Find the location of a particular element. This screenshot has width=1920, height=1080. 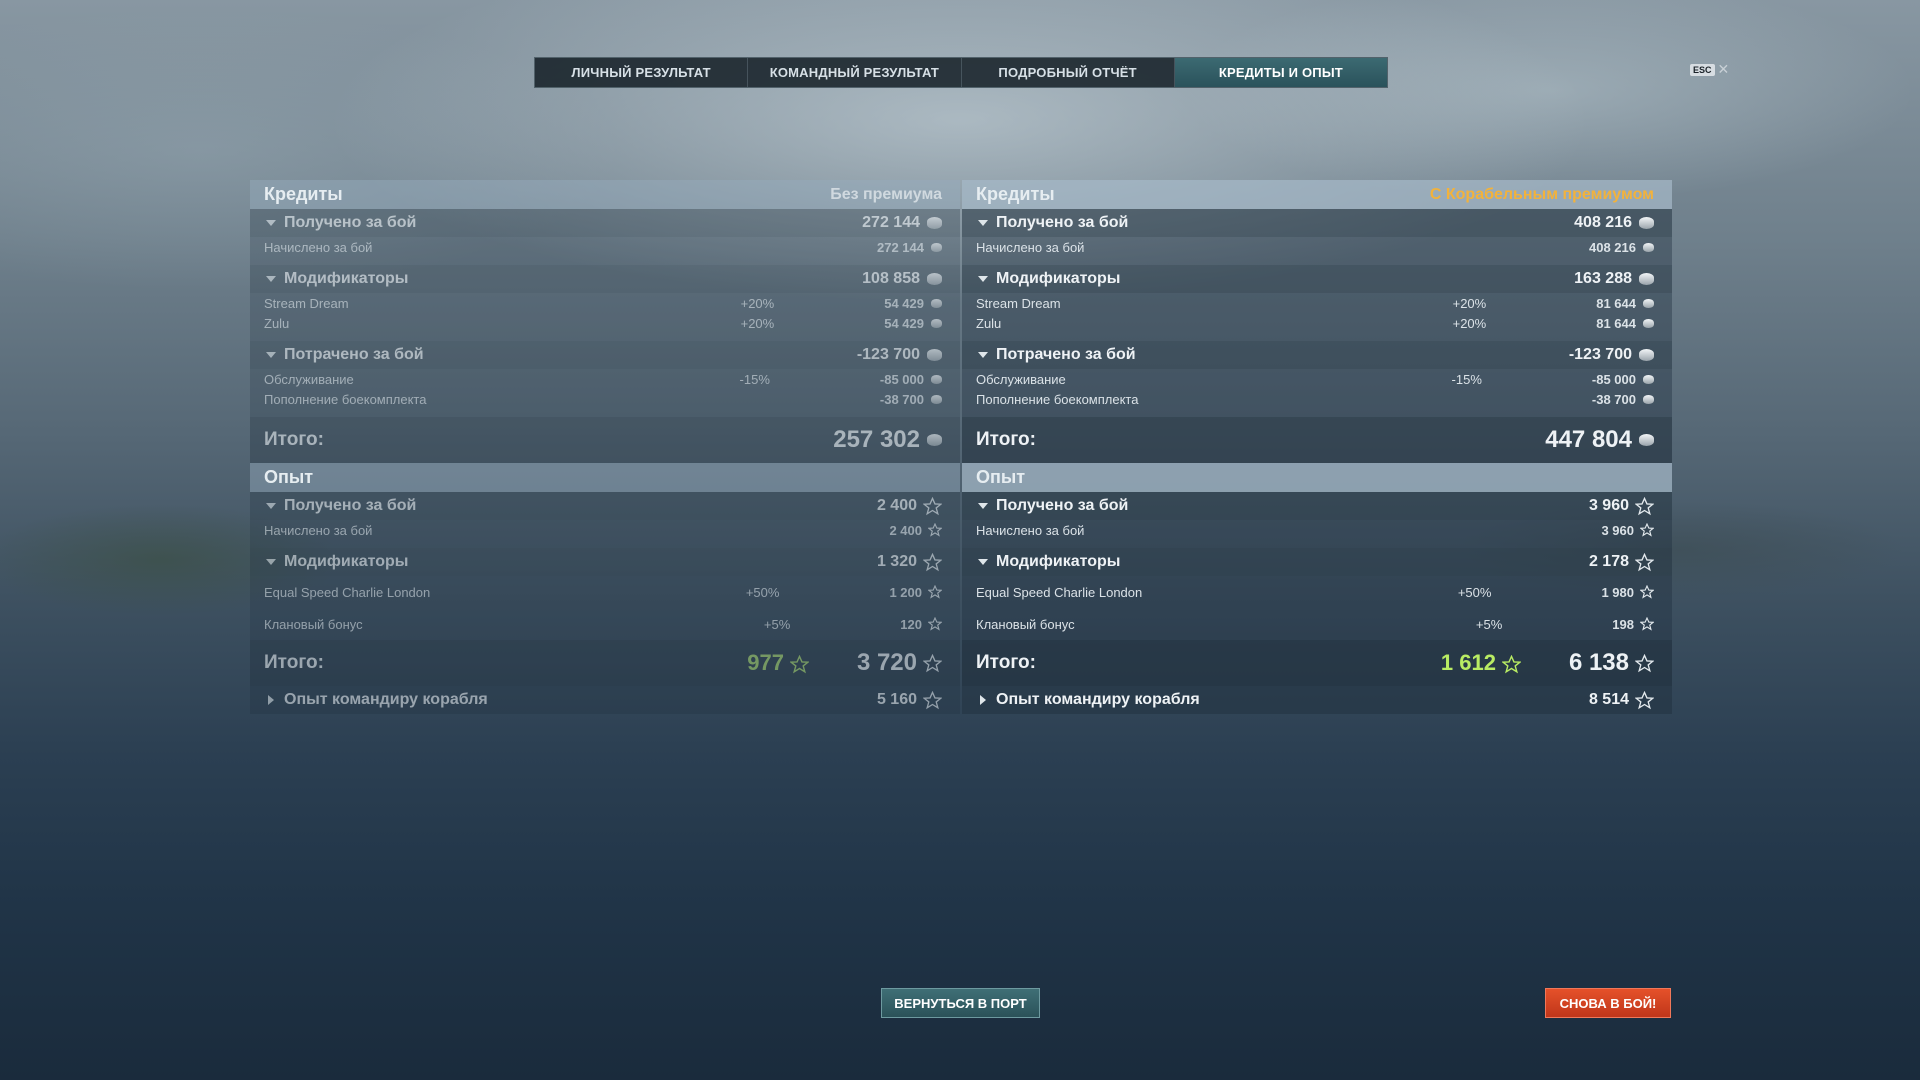

credits-title: Кредиты is located at coordinates (1015, 194).